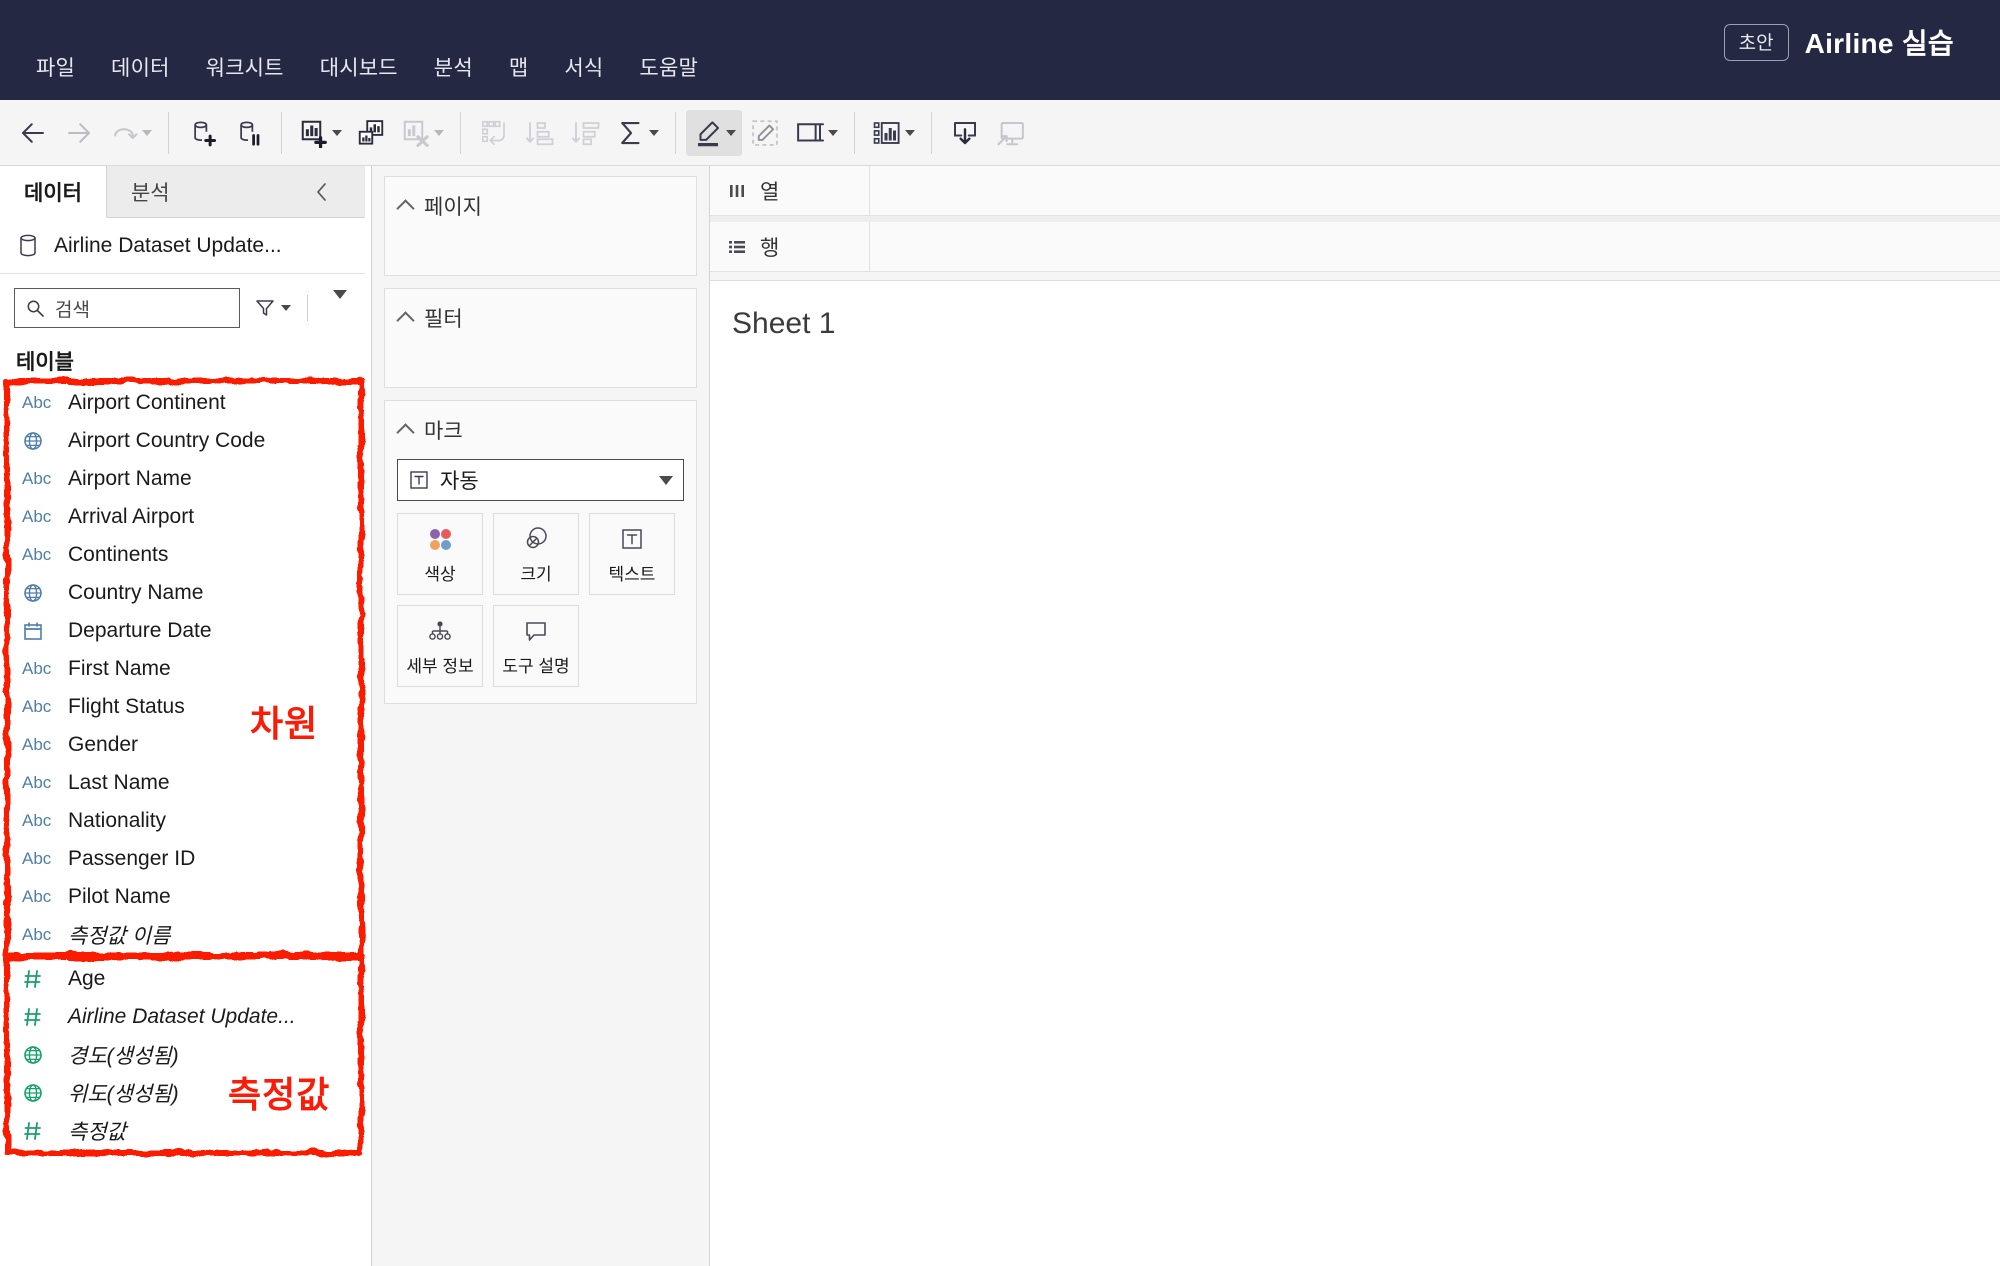  What do you see at coordinates (790, 190) in the screenshot?
I see `columns-shelf-label: 열` at bounding box center [790, 190].